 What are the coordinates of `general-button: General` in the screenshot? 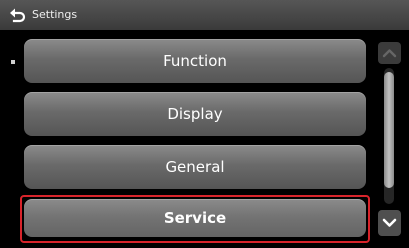 It's located at (195, 167).